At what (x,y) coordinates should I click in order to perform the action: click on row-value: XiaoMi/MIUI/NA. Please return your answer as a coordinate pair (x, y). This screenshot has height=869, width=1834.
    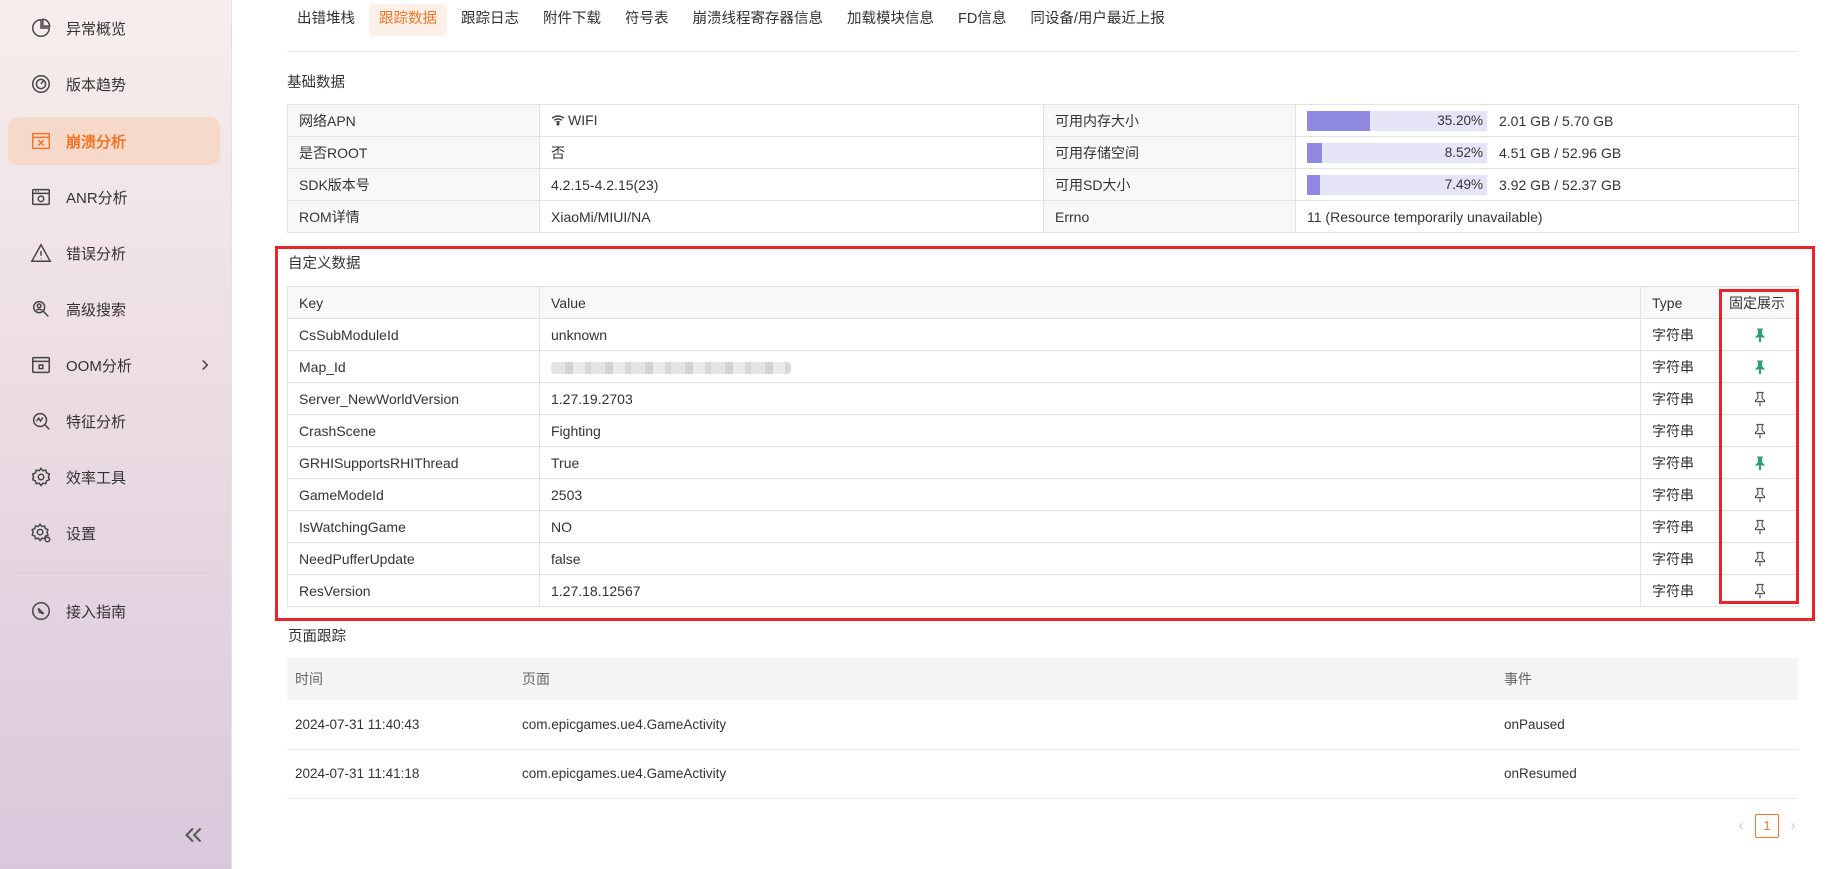
    Looking at the image, I should click on (791, 216).